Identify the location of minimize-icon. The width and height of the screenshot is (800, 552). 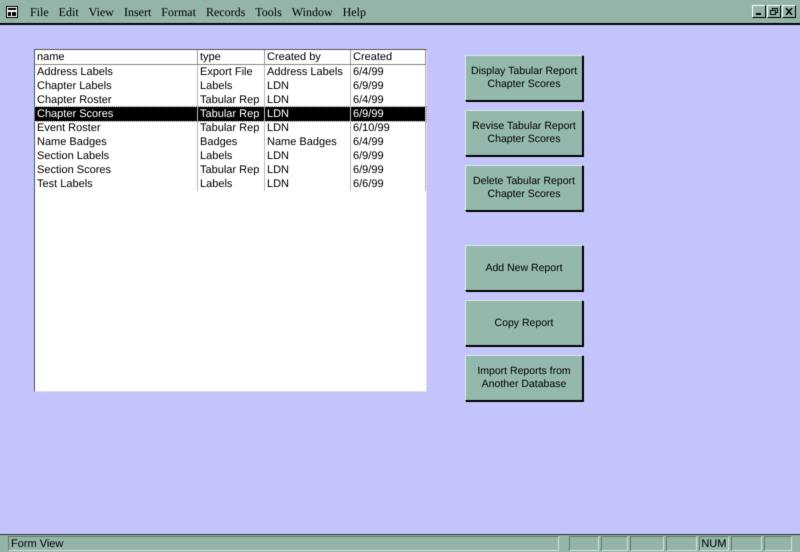
(759, 11).